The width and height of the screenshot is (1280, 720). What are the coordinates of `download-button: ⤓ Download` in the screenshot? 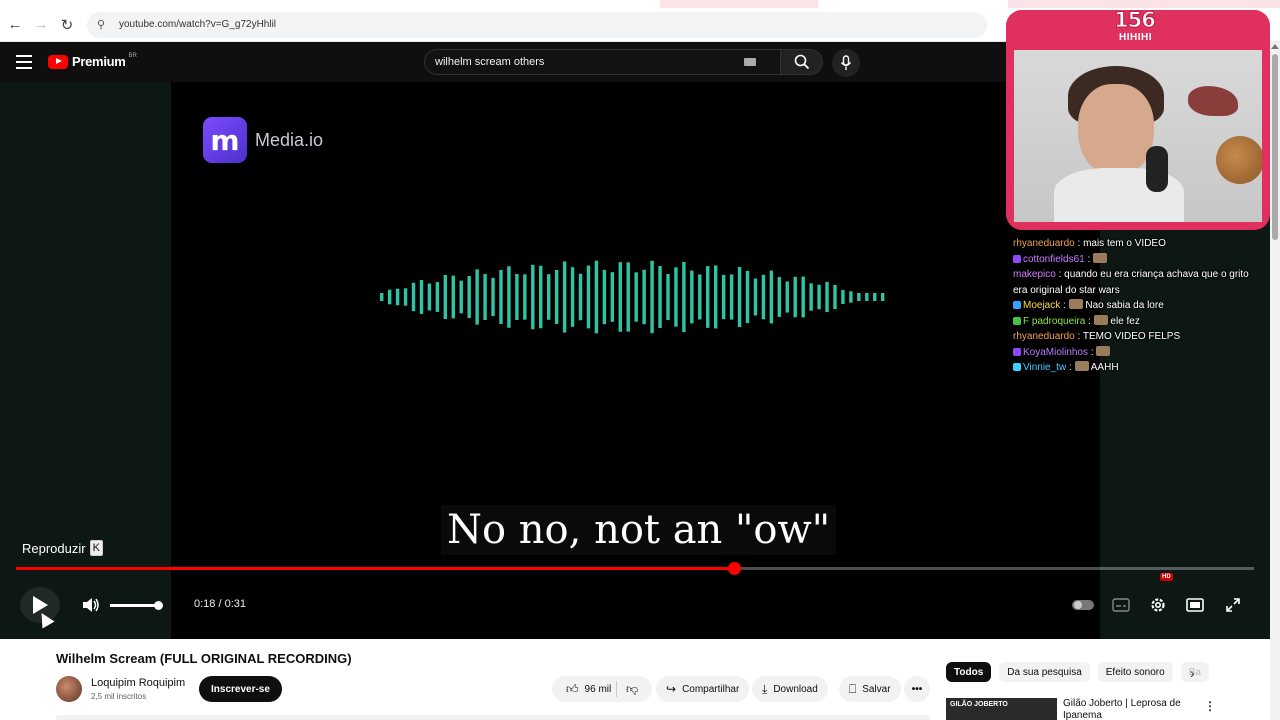 It's located at (790, 689).